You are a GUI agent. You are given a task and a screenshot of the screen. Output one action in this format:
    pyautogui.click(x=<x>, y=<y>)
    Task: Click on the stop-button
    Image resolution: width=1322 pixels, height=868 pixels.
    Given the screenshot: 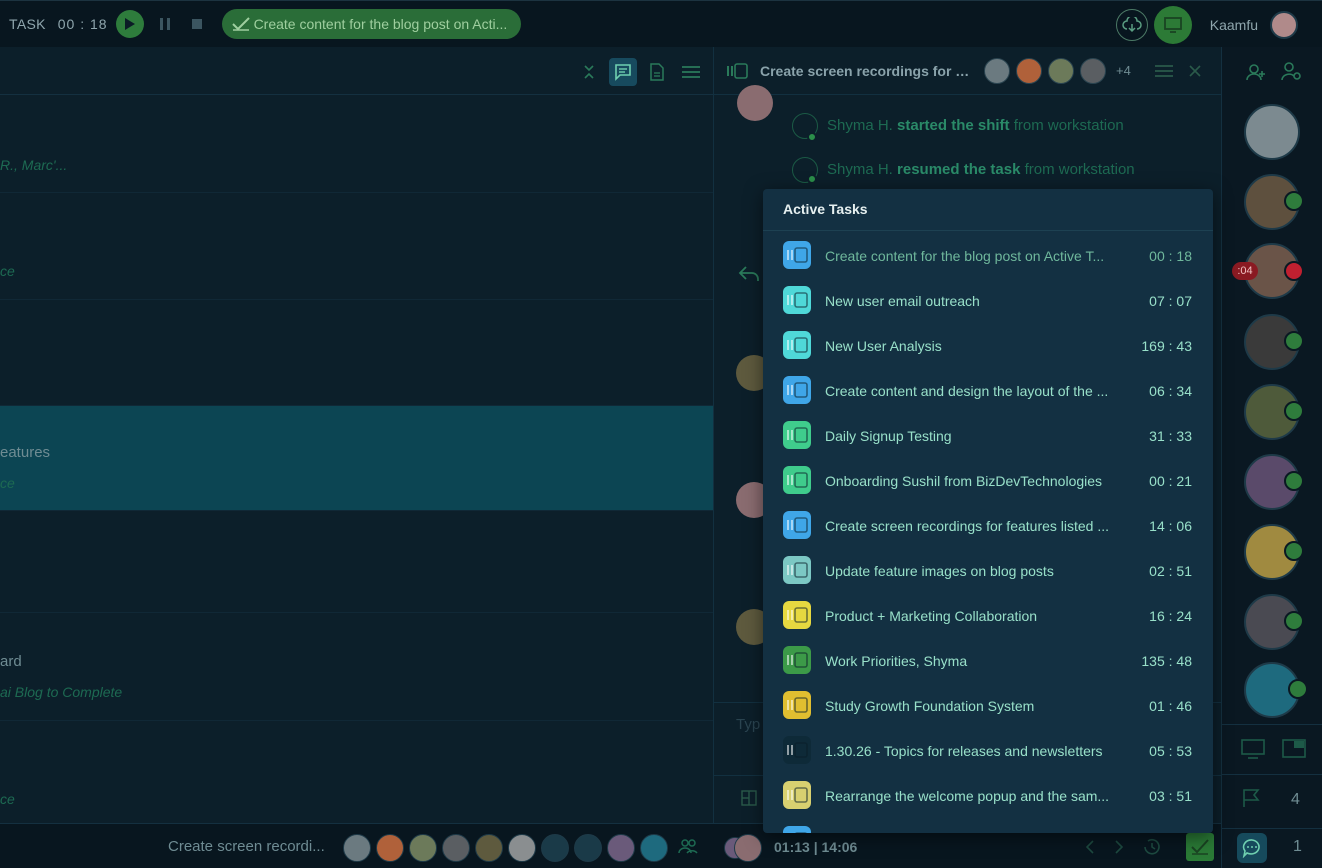 What is the action you would take?
    pyautogui.click(x=197, y=24)
    